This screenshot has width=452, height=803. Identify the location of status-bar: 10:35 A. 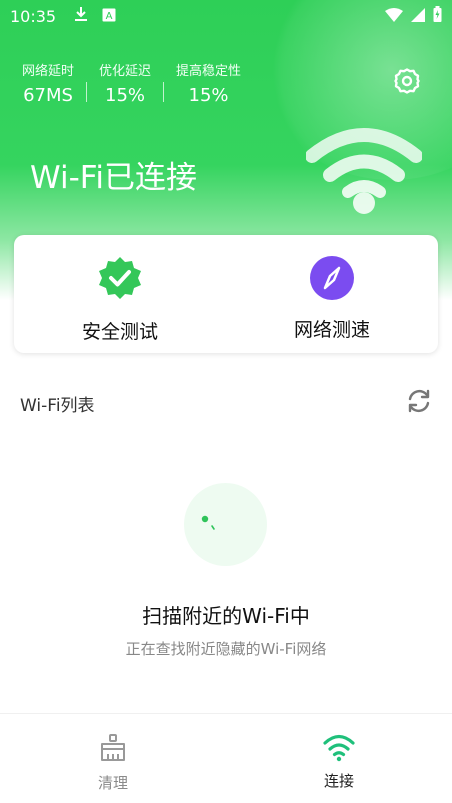
(226, 16).